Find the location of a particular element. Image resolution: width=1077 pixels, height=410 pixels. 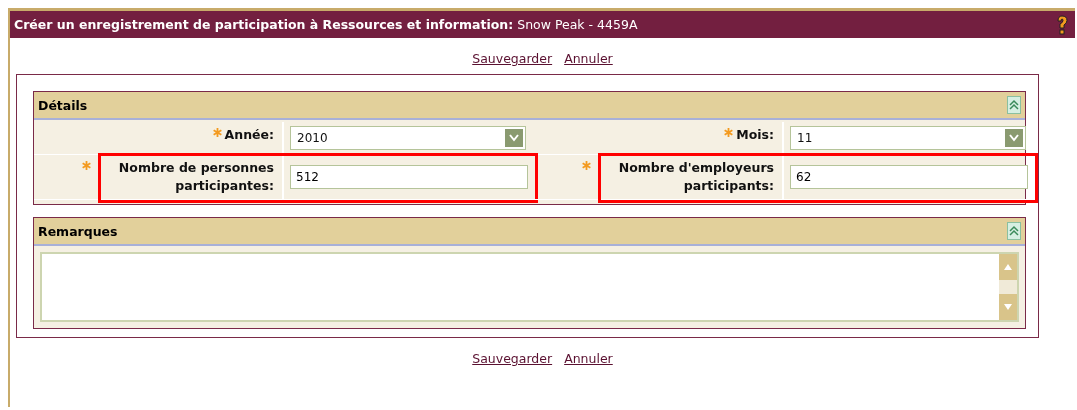

input-field: 62 is located at coordinates (909, 177).